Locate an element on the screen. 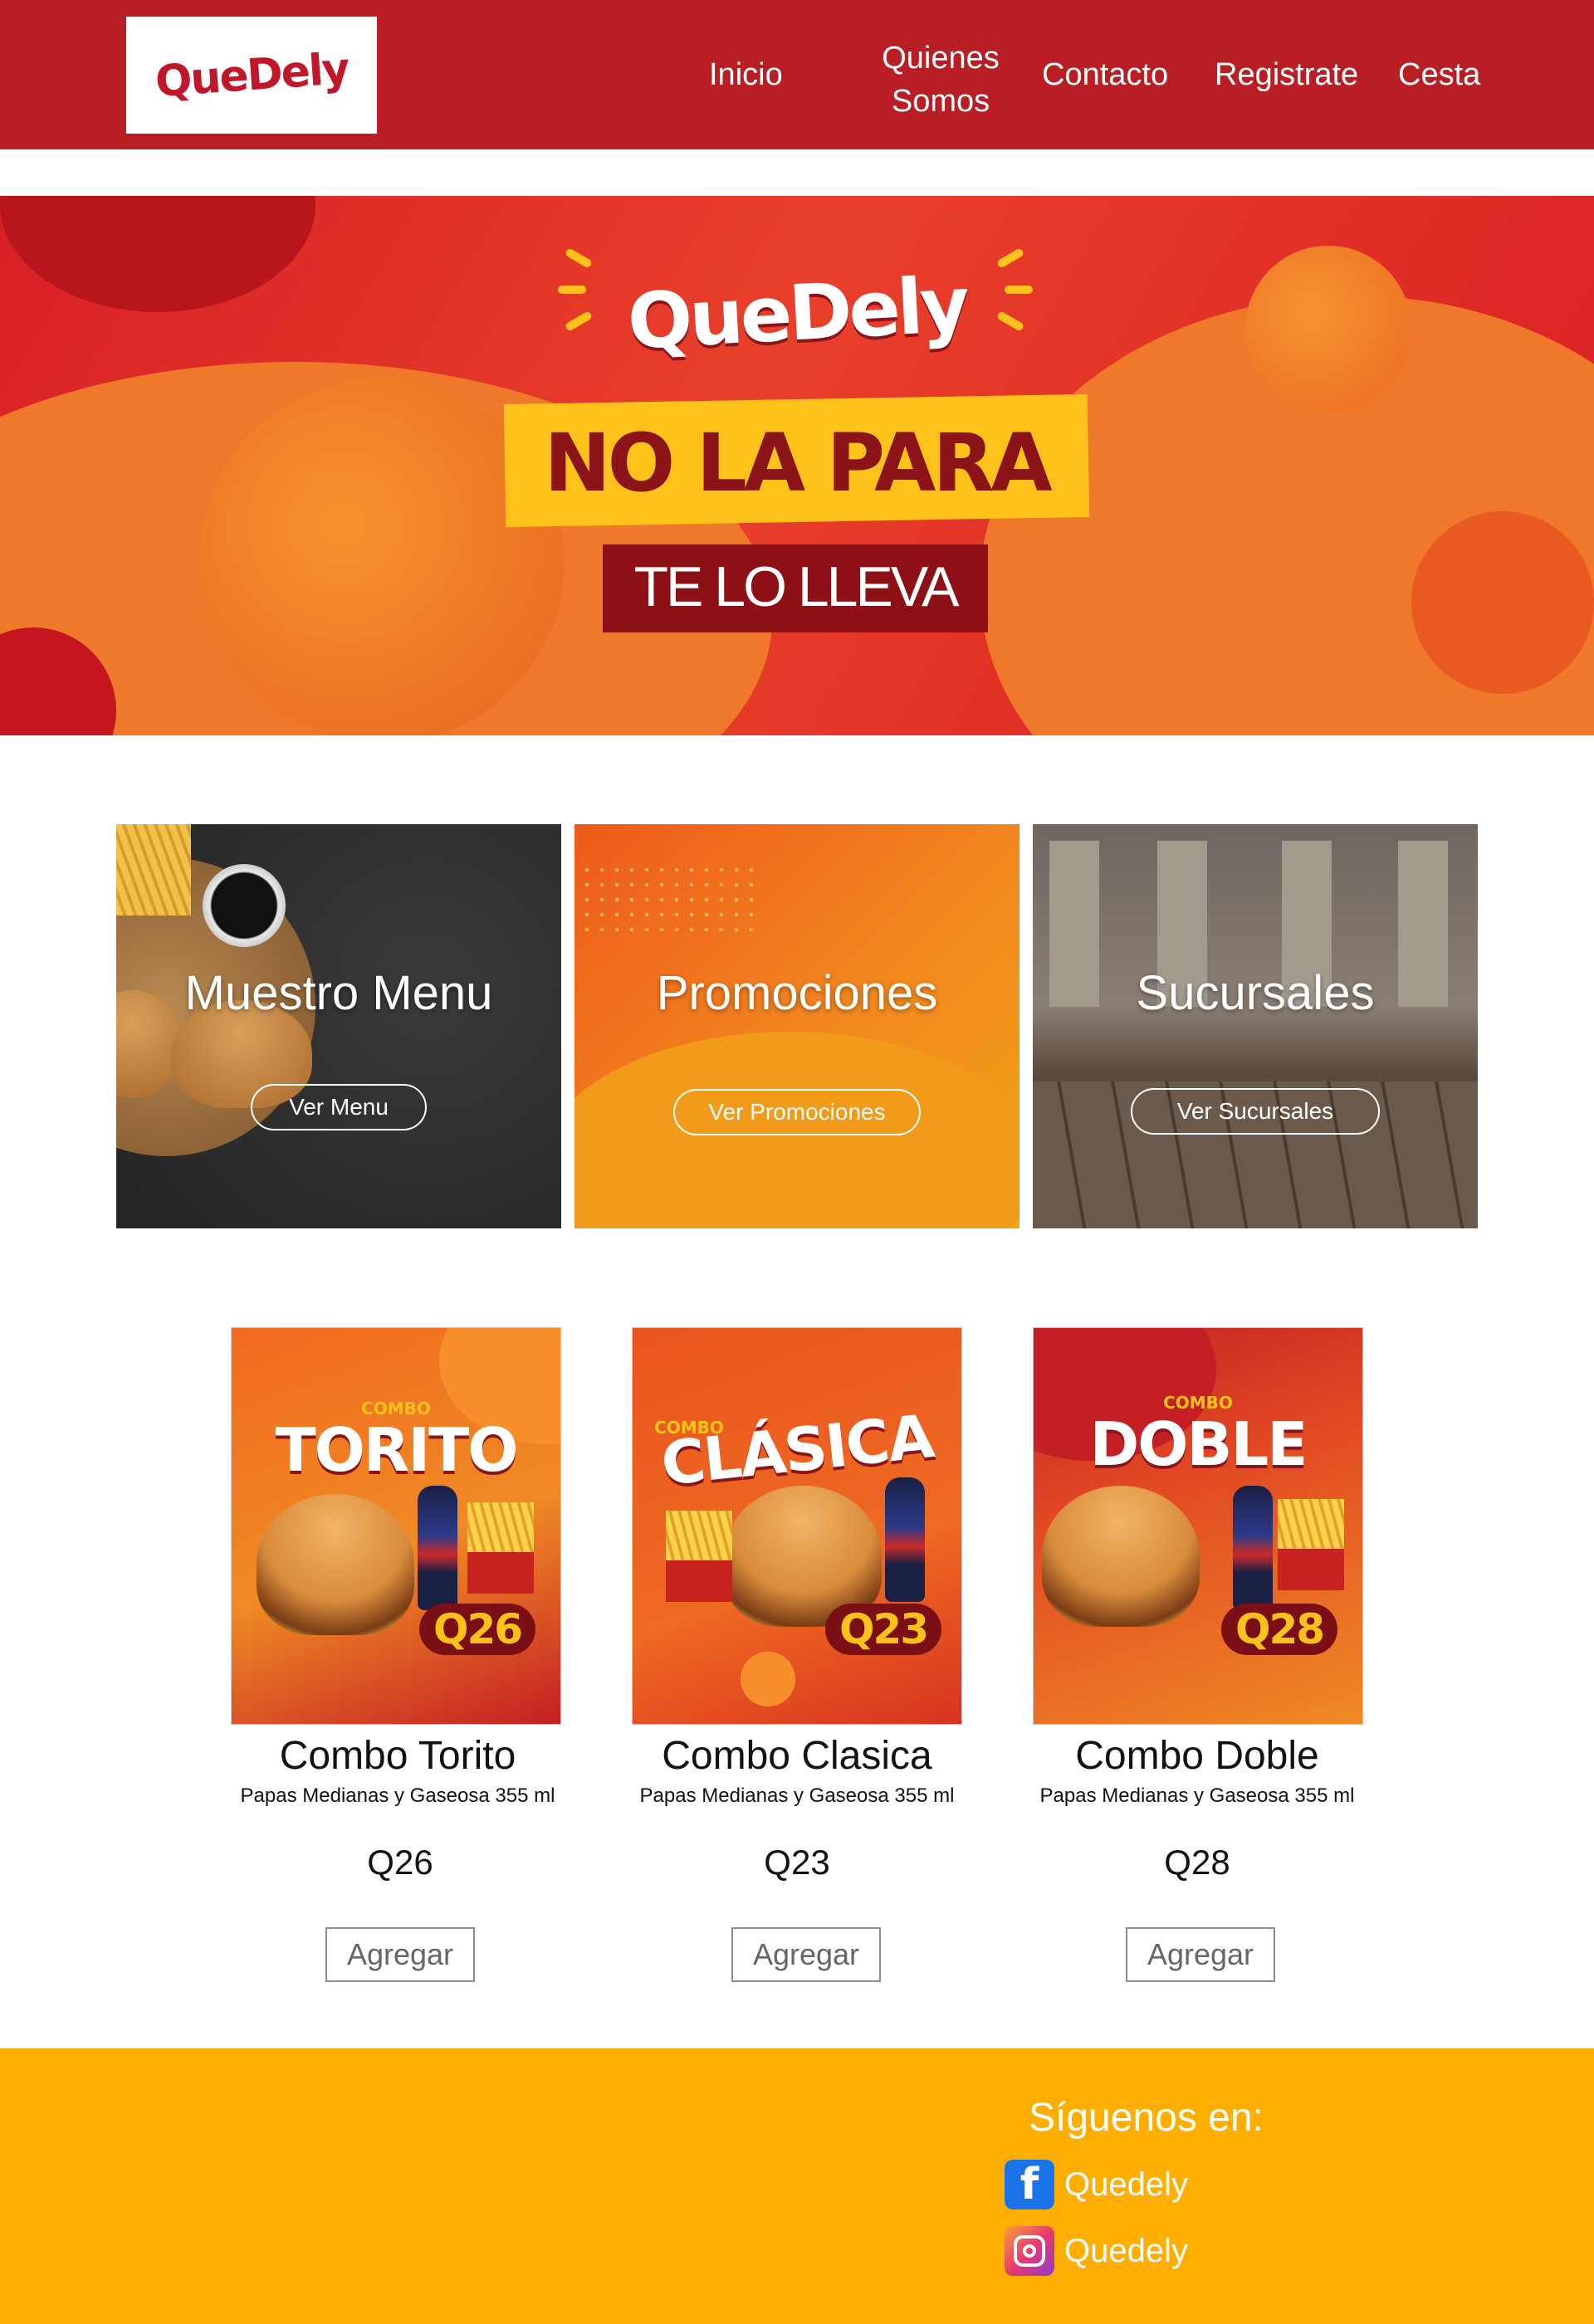 The height and width of the screenshot is (2324, 1594). hero-headline: NO LA PARA is located at coordinates (798, 464).